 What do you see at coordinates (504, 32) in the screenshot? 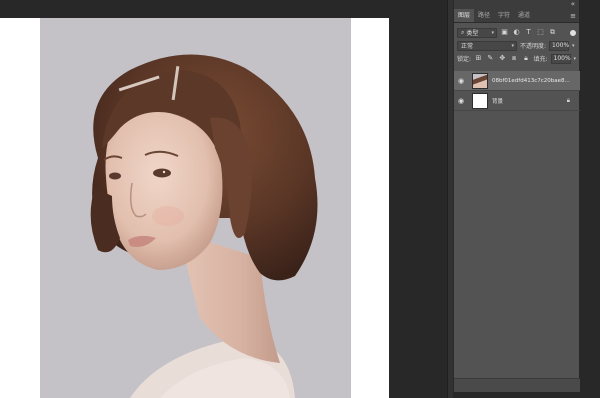
I see `pixel-filter-icon: ▣` at bounding box center [504, 32].